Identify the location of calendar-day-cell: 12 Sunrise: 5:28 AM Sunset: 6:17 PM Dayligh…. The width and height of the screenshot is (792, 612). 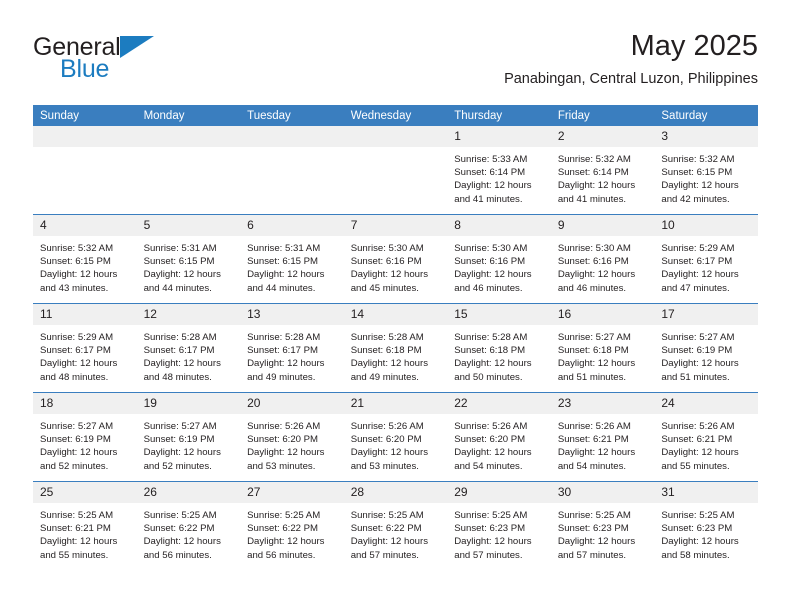
(188, 348).